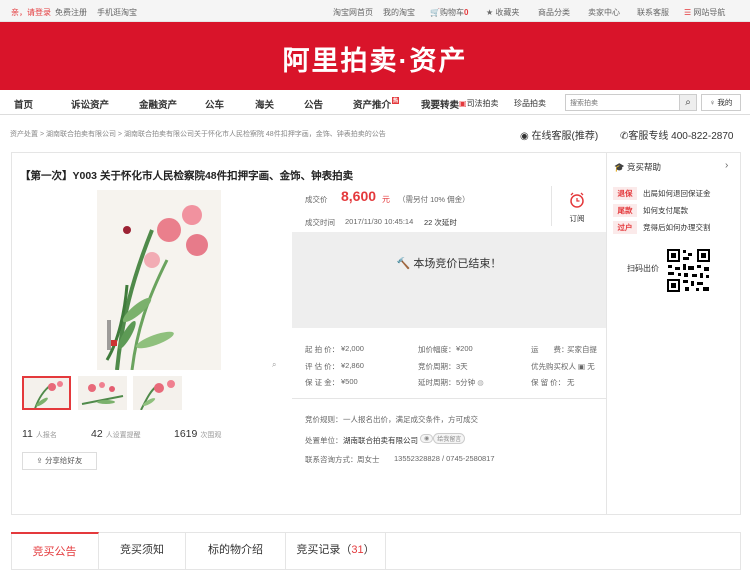  What do you see at coordinates (449, 12) in the screenshot?
I see `cart-link: 🛒购物车0` at bounding box center [449, 12].